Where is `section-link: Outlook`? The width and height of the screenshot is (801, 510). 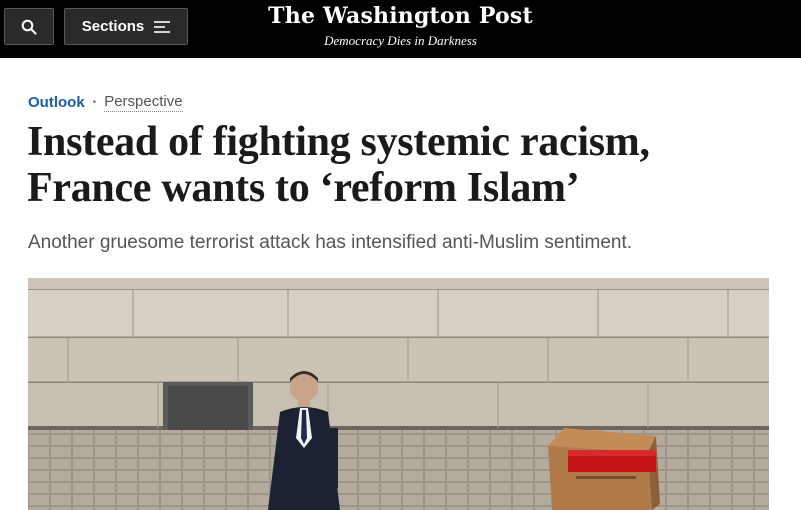
section-link: Outlook is located at coordinates (56, 102).